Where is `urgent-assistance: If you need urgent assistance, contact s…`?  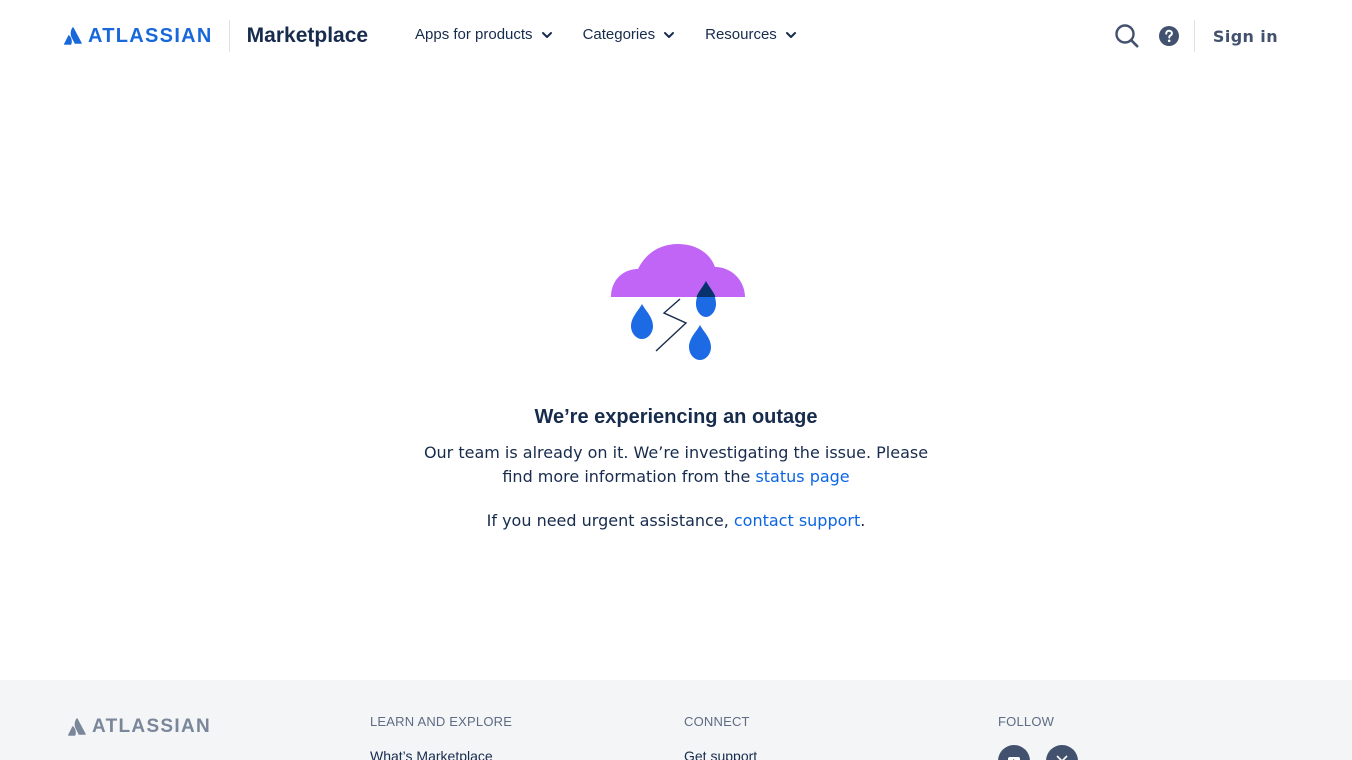
urgent-assistance: If you need urgent assistance, contact s… is located at coordinates (676, 521).